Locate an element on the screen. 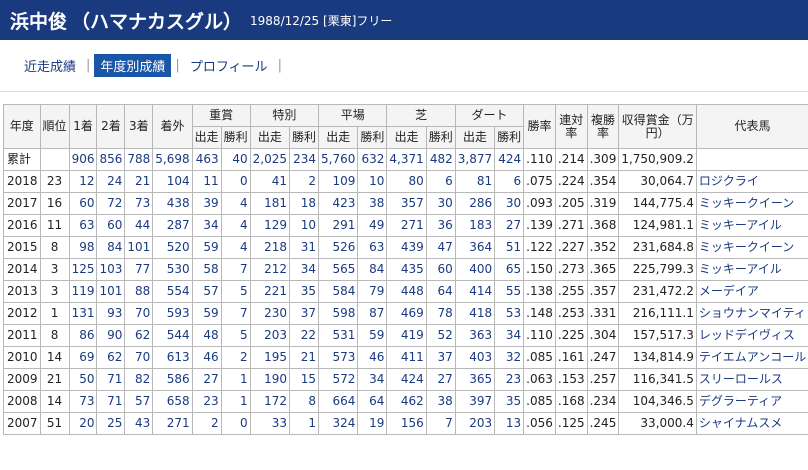 The height and width of the screenshot is (470, 808). cell-third: 82 is located at coordinates (139, 379).